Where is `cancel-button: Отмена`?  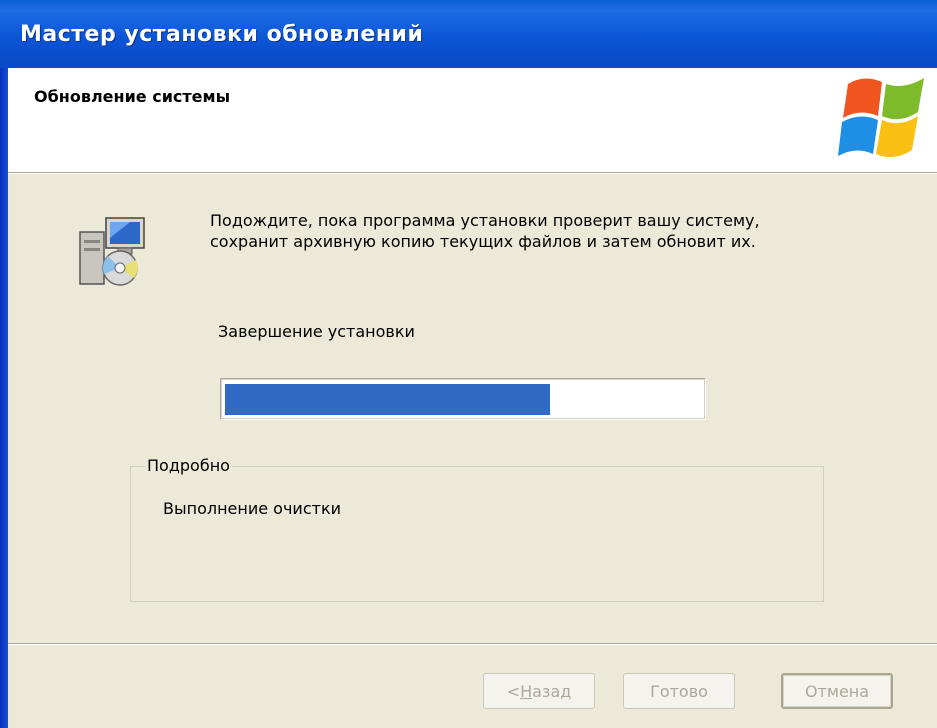 cancel-button: Отмена is located at coordinates (837, 691).